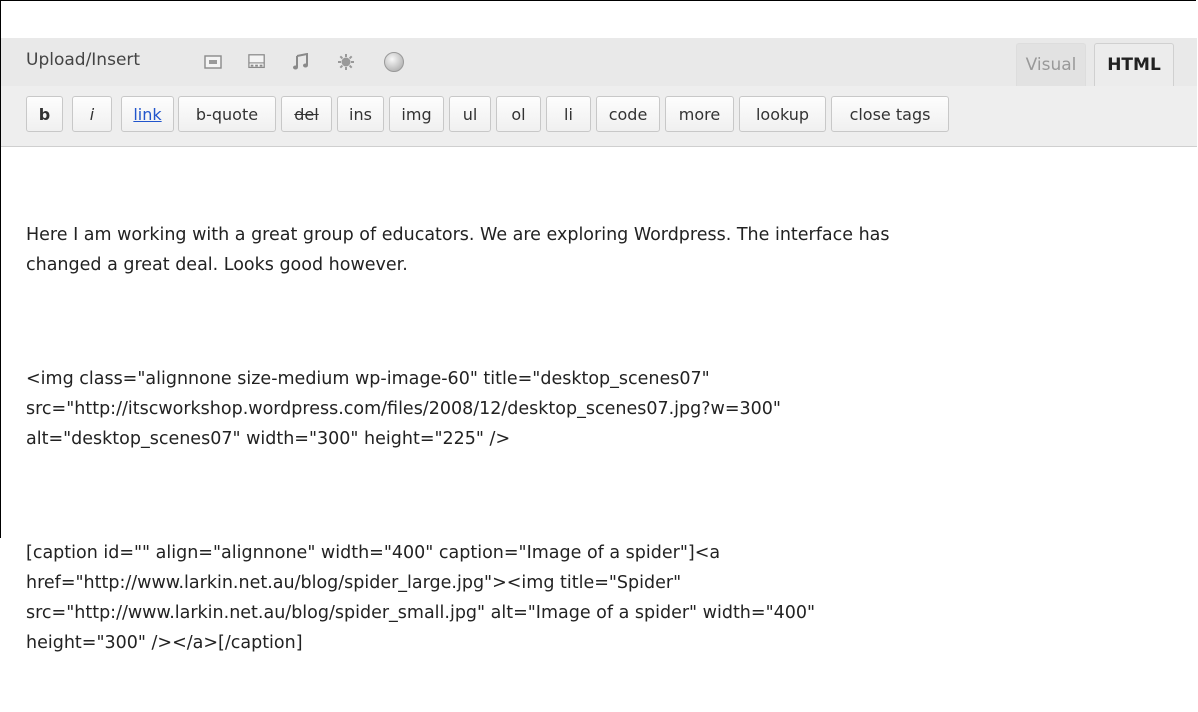  I want to click on italic-button: i, so click(92, 114).